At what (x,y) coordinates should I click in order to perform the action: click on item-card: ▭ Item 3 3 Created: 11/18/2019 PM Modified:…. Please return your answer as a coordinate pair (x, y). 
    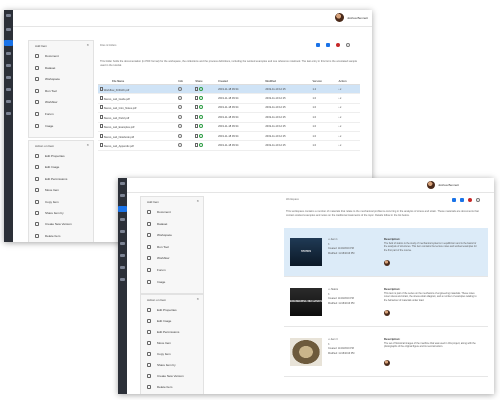
    Looking at the image, I should click on (386, 352).